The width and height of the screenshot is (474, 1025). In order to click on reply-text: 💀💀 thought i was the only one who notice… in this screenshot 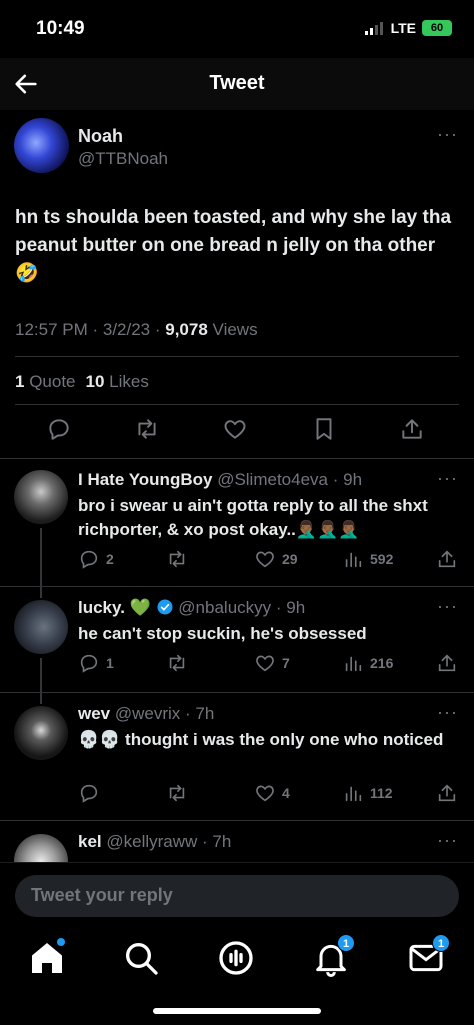, I will do `click(261, 739)`.